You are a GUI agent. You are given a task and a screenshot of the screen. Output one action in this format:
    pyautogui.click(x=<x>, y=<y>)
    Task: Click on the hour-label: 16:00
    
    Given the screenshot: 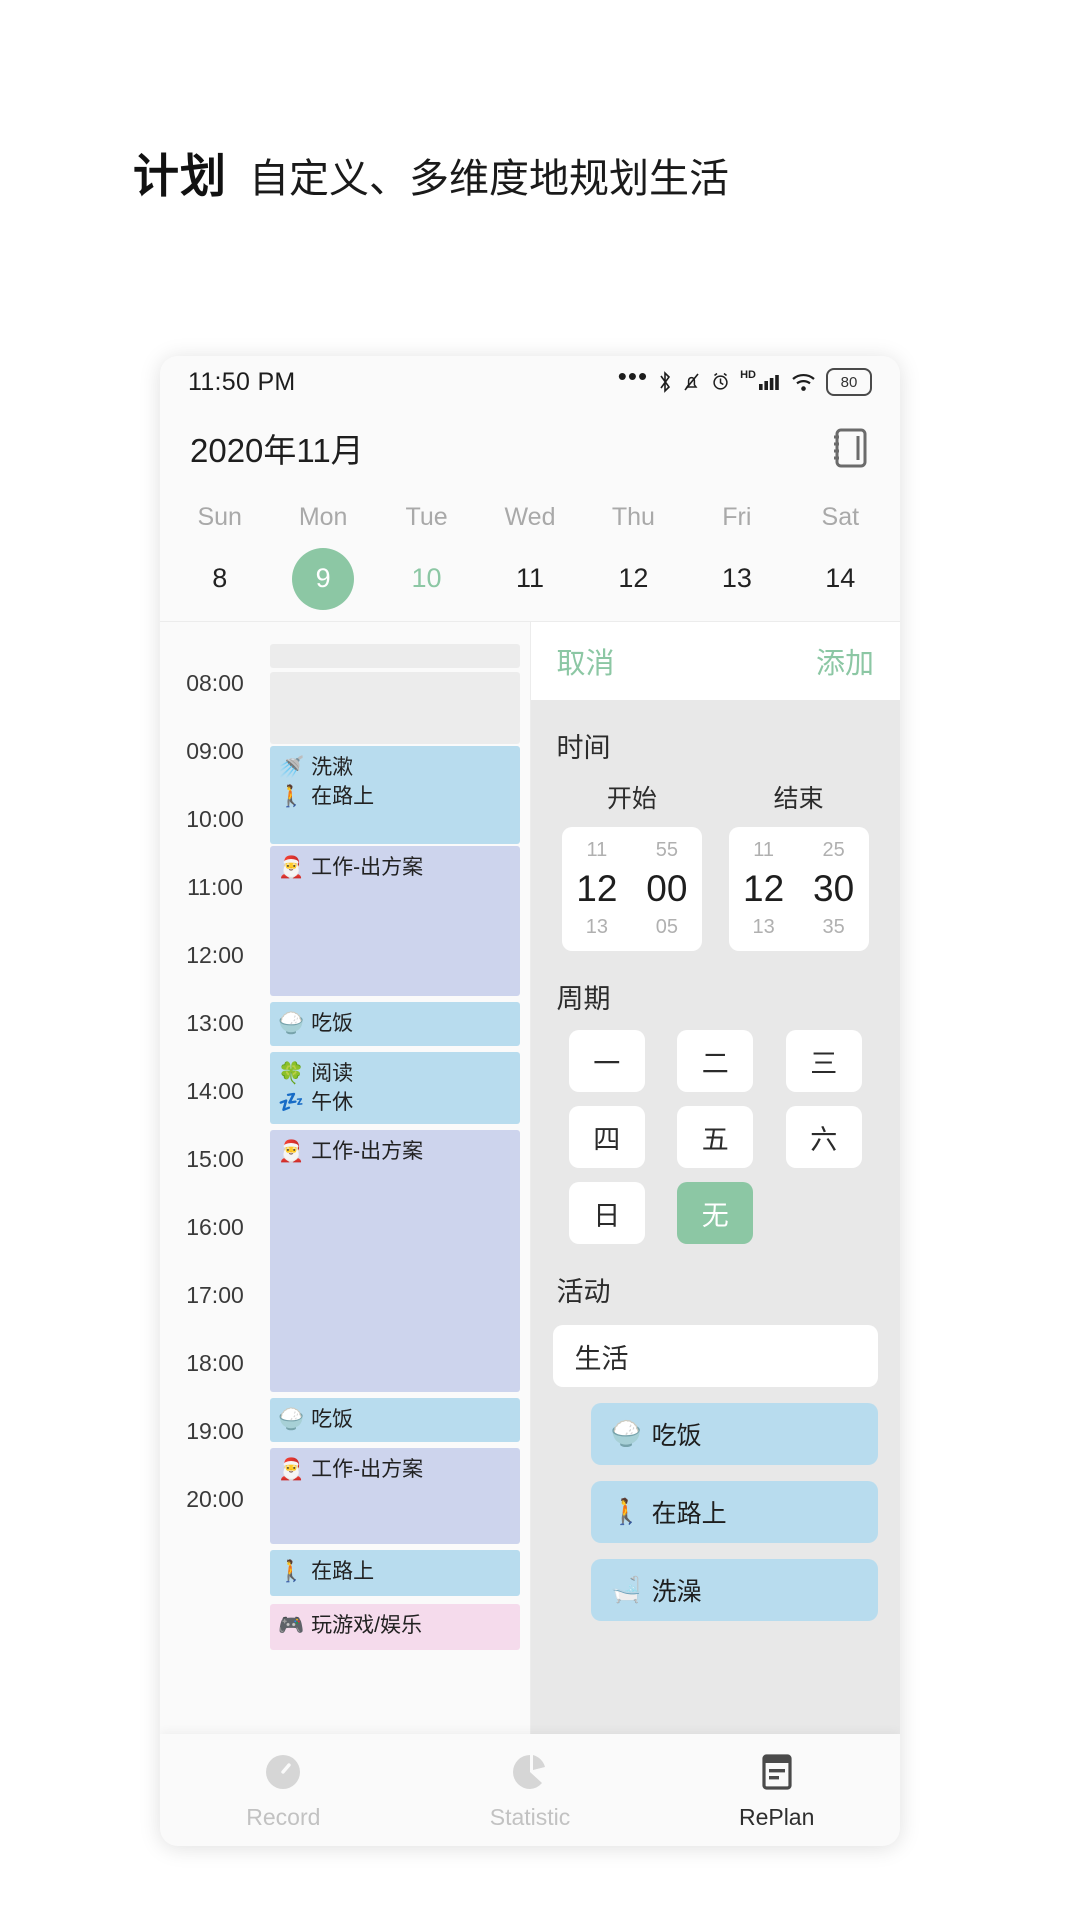 What is the action you would take?
    pyautogui.click(x=215, y=1227)
    